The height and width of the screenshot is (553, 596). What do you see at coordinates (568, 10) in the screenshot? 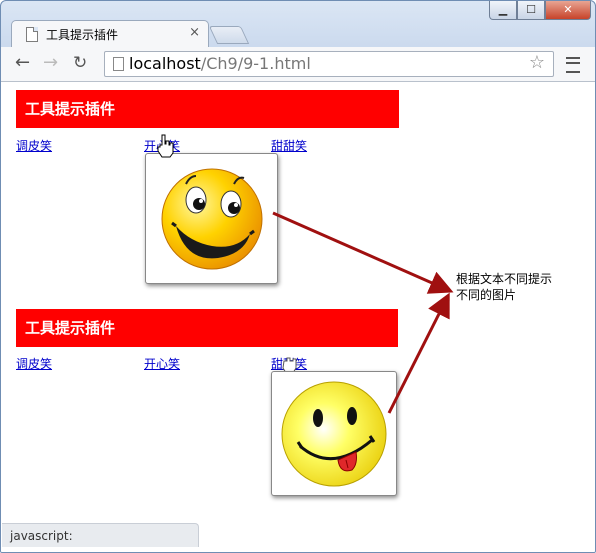
I see `close-button: ✕` at bounding box center [568, 10].